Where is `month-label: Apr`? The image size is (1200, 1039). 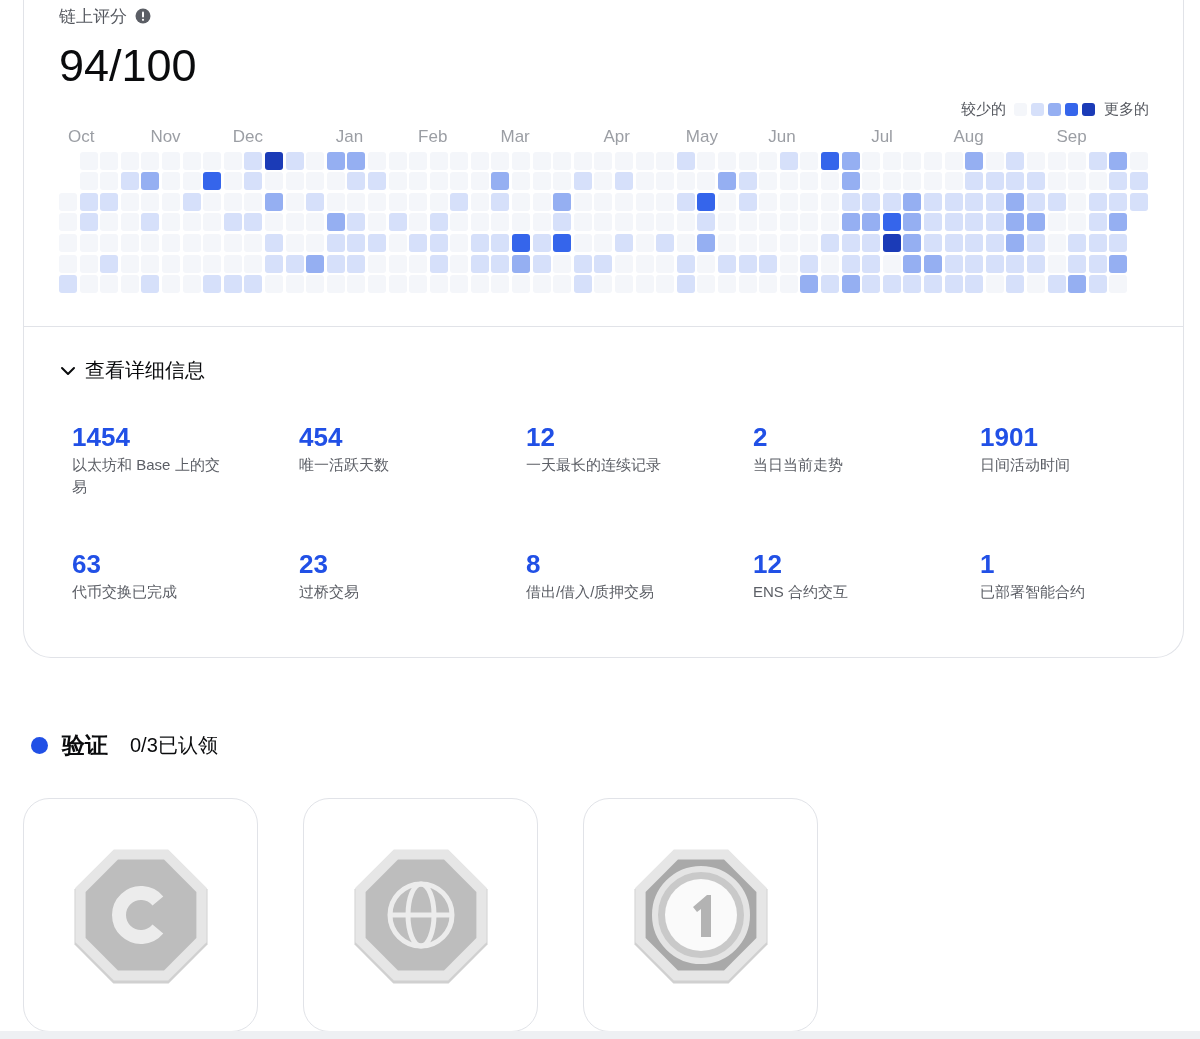
month-label: Apr is located at coordinates (616, 137).